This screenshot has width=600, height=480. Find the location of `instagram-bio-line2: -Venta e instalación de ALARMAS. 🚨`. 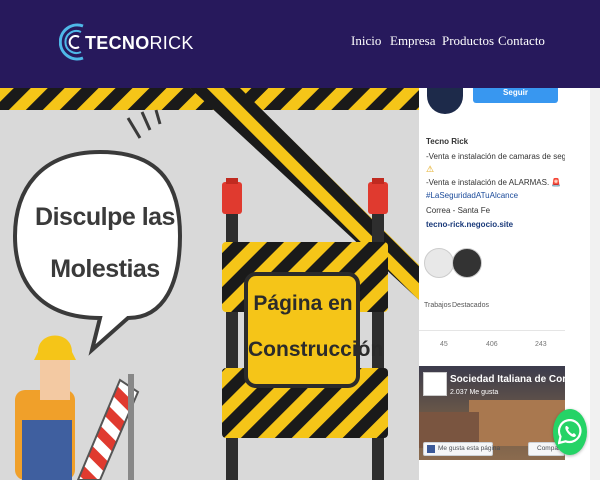

instagram-bio-line2: -Venta e instalación de ALARMAS. 🚨 is located at coordinates (494, 182).